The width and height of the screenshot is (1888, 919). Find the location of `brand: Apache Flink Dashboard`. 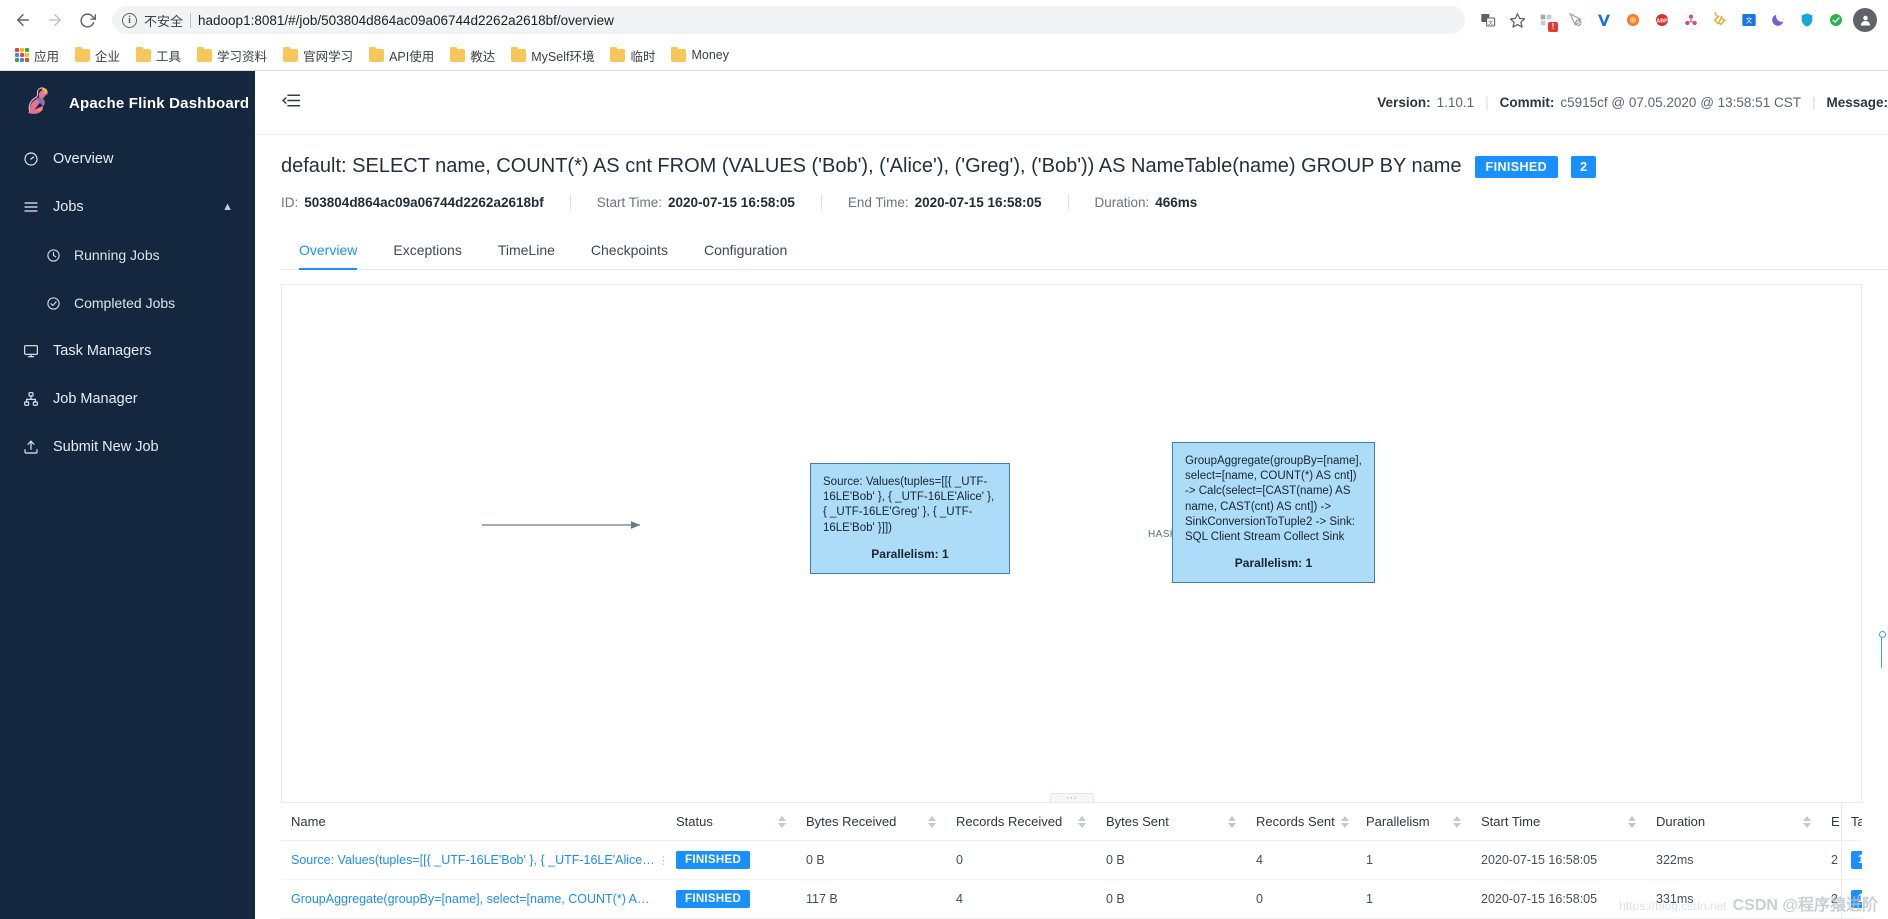

brand: Apache Flink Dashboard is located at coordinates (127, 103).